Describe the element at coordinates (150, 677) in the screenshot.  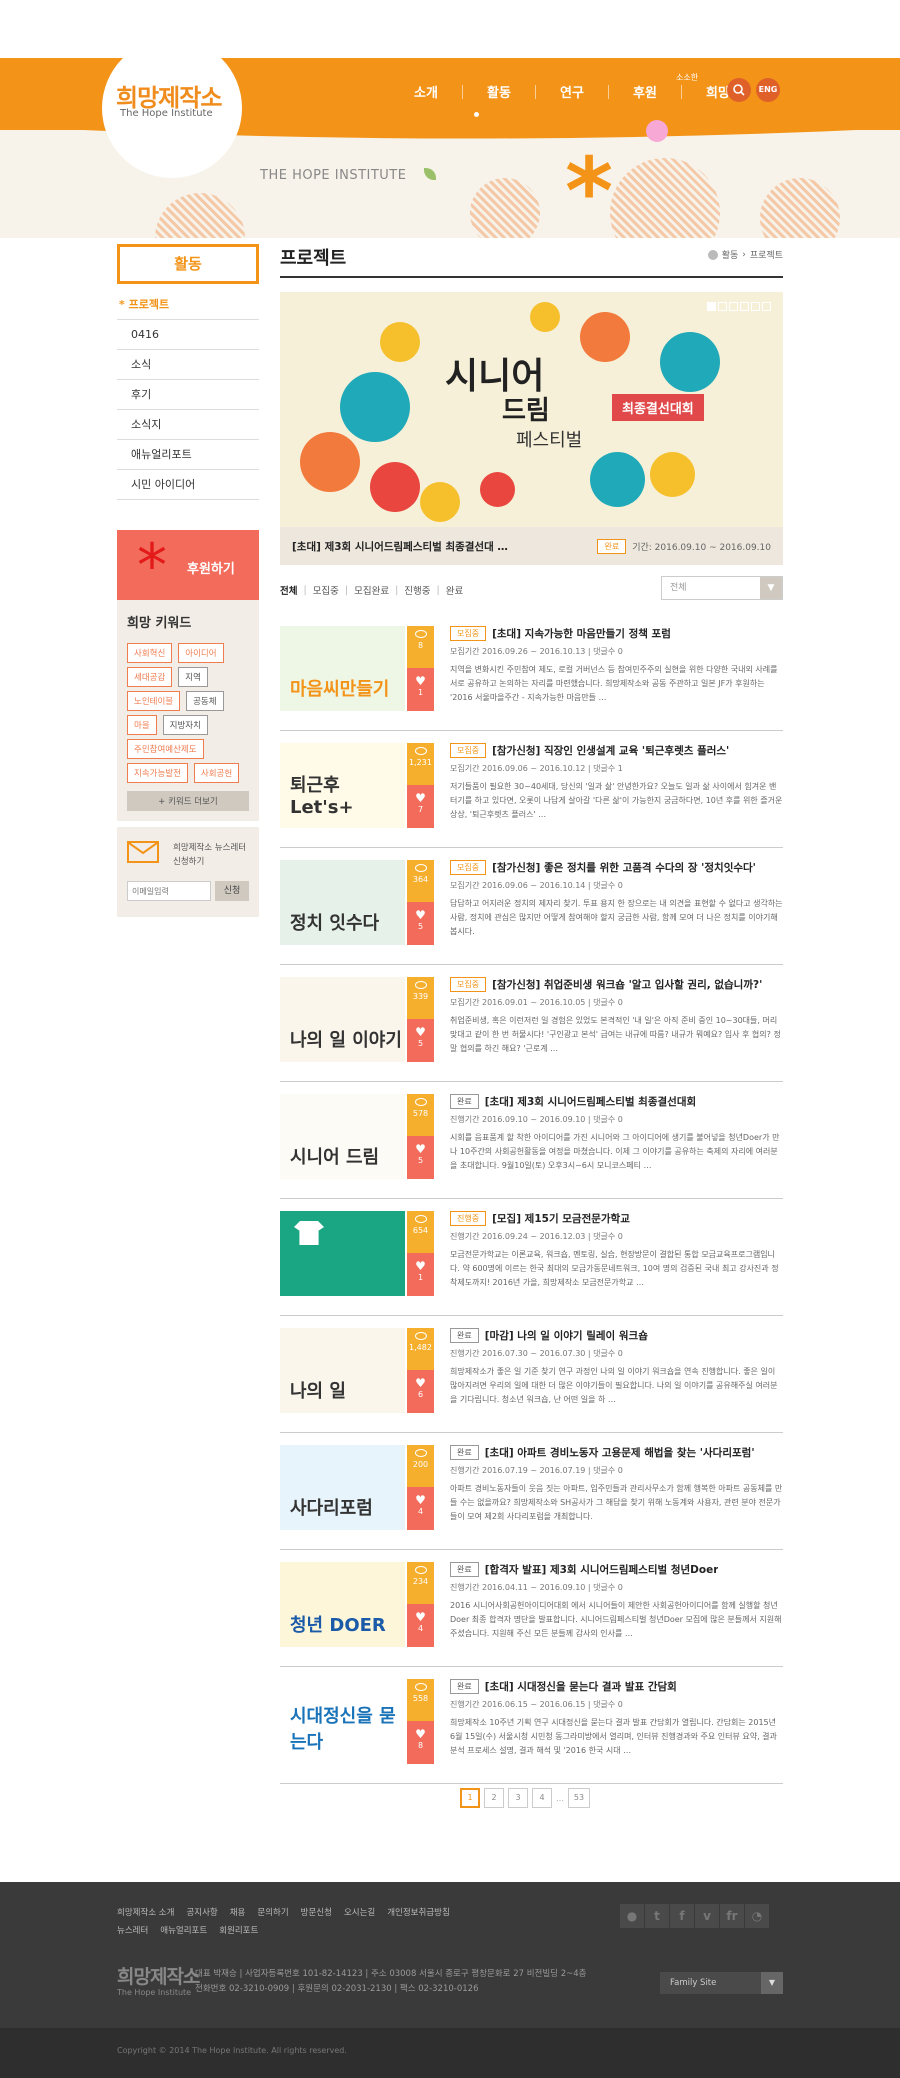
I see `keyword-tag: 세대공감` at that location.